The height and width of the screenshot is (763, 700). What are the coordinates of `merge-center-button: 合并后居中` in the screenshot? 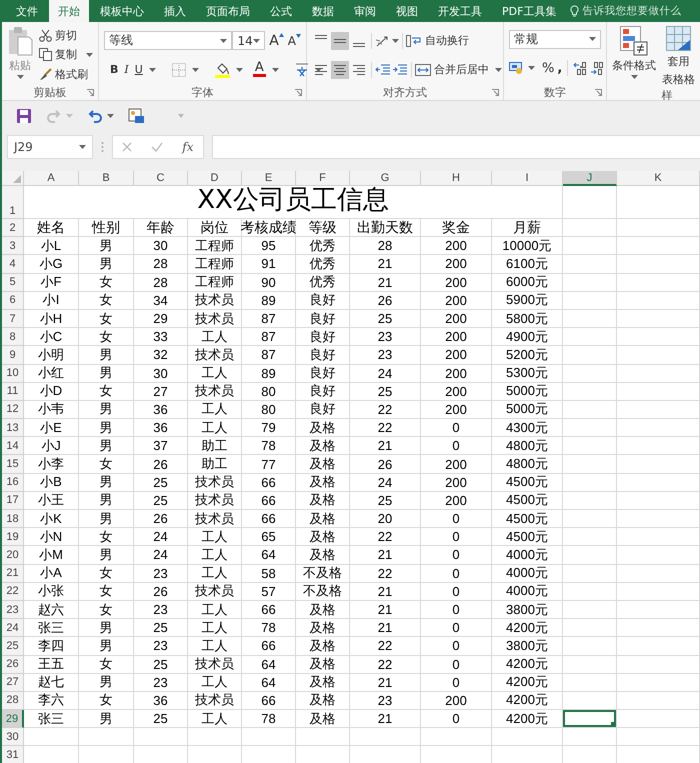 It's located at (458, 69).